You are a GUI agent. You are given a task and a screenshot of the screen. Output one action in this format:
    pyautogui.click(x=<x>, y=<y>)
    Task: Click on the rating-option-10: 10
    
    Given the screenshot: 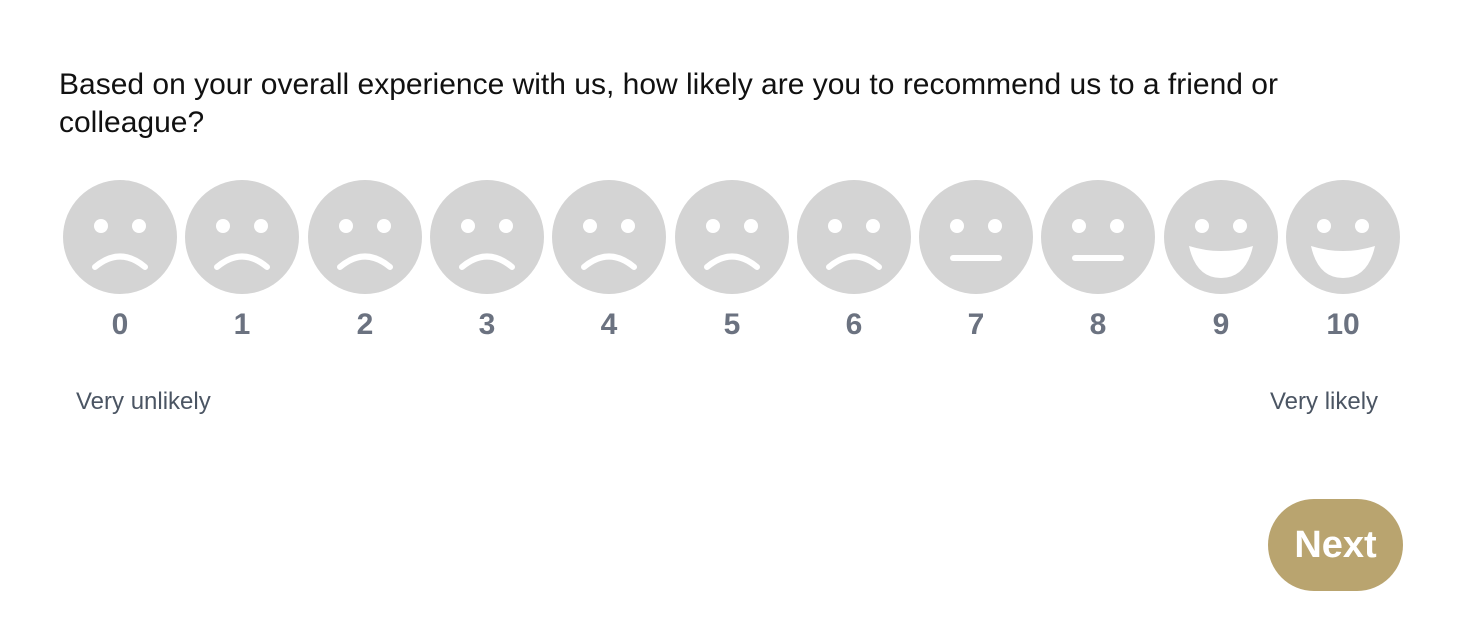 What is the action you would take?
    pyautogui.click(x=1343, y=265)
    